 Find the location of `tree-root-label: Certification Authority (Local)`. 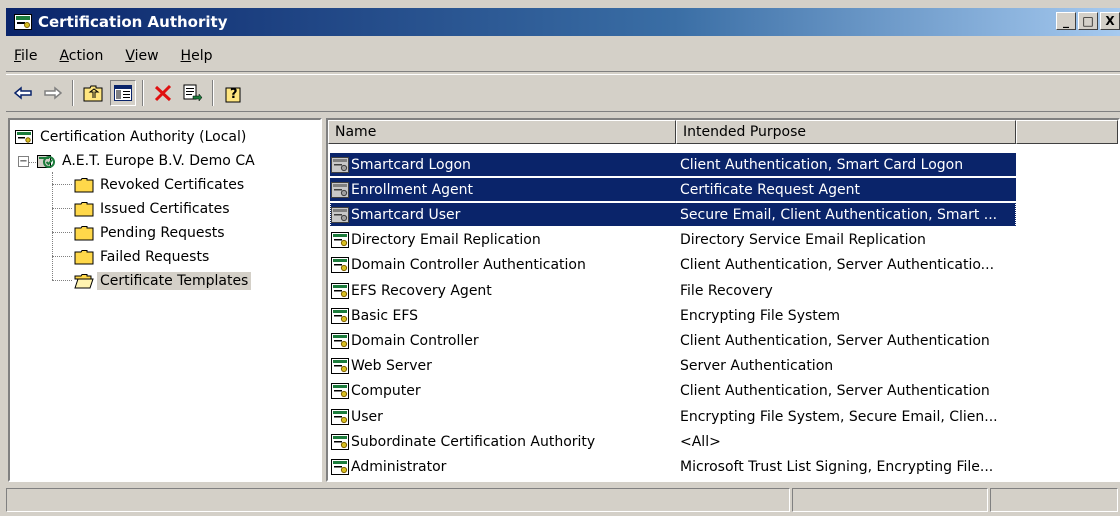

tree-root-label: Certification Authority (Local) is located at coordinates (143, 137).